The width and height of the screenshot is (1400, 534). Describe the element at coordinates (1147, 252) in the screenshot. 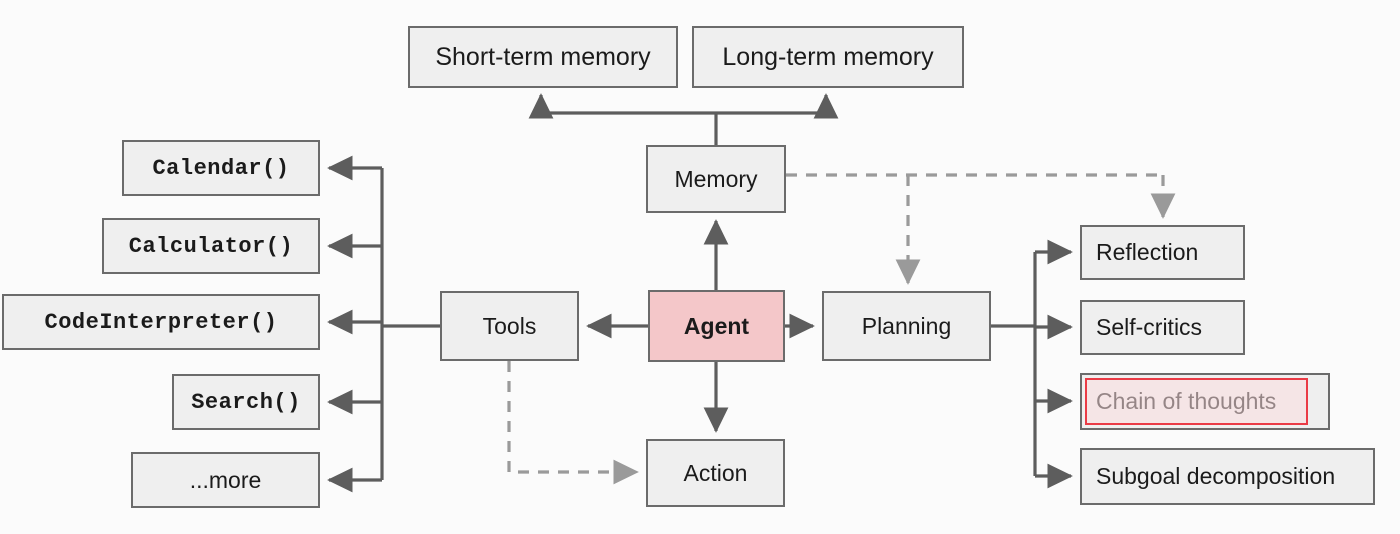

I see `node-label: Reflection` at that location.